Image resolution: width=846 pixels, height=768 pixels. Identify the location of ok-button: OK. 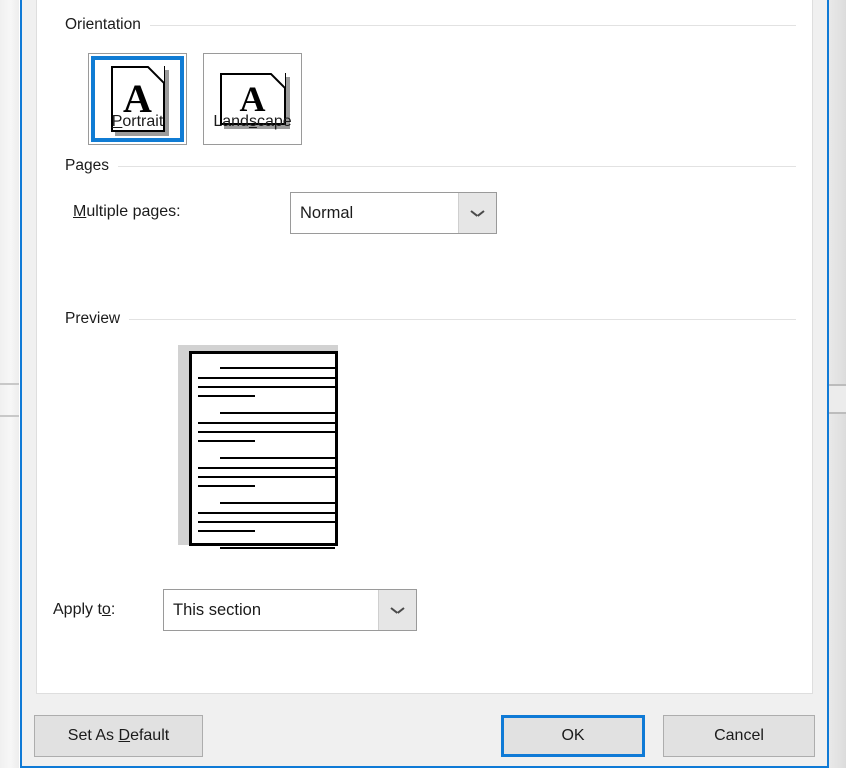
(573, 736).